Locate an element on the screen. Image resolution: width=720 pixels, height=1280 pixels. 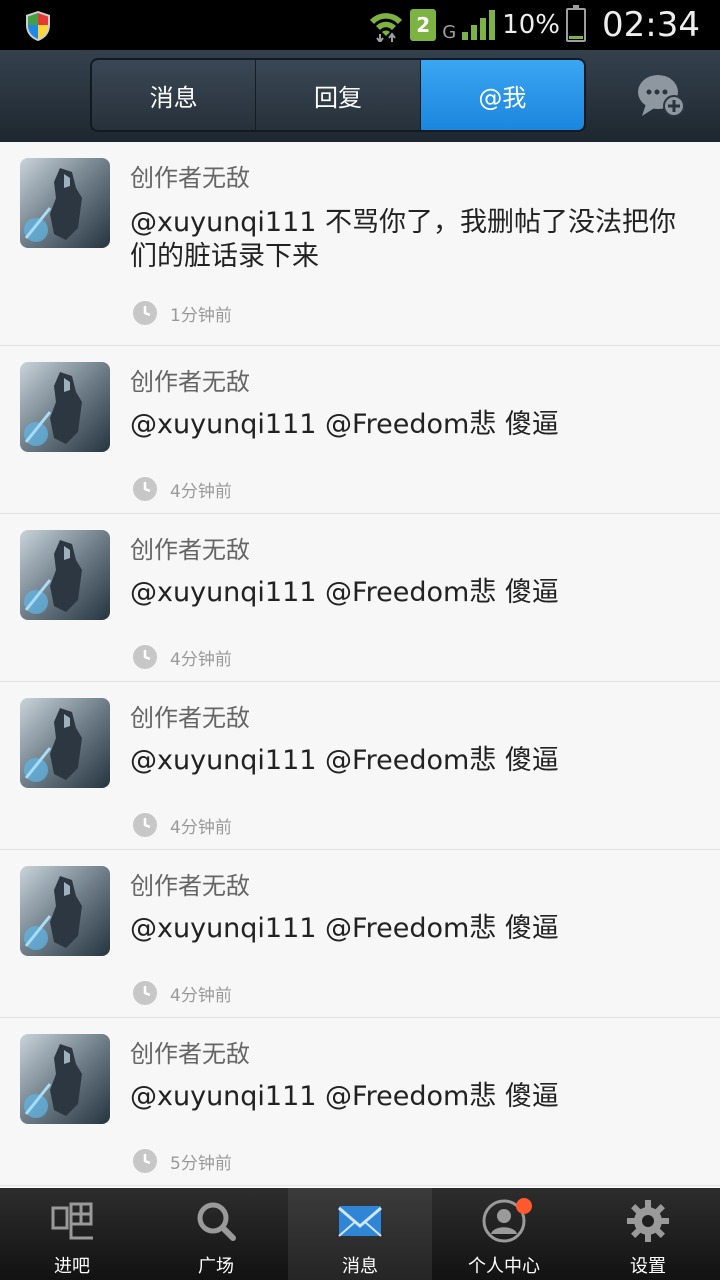
bottom-nav: 进吧 广场 消息 个人中心 设置 is located at coordinates (360, 1234).